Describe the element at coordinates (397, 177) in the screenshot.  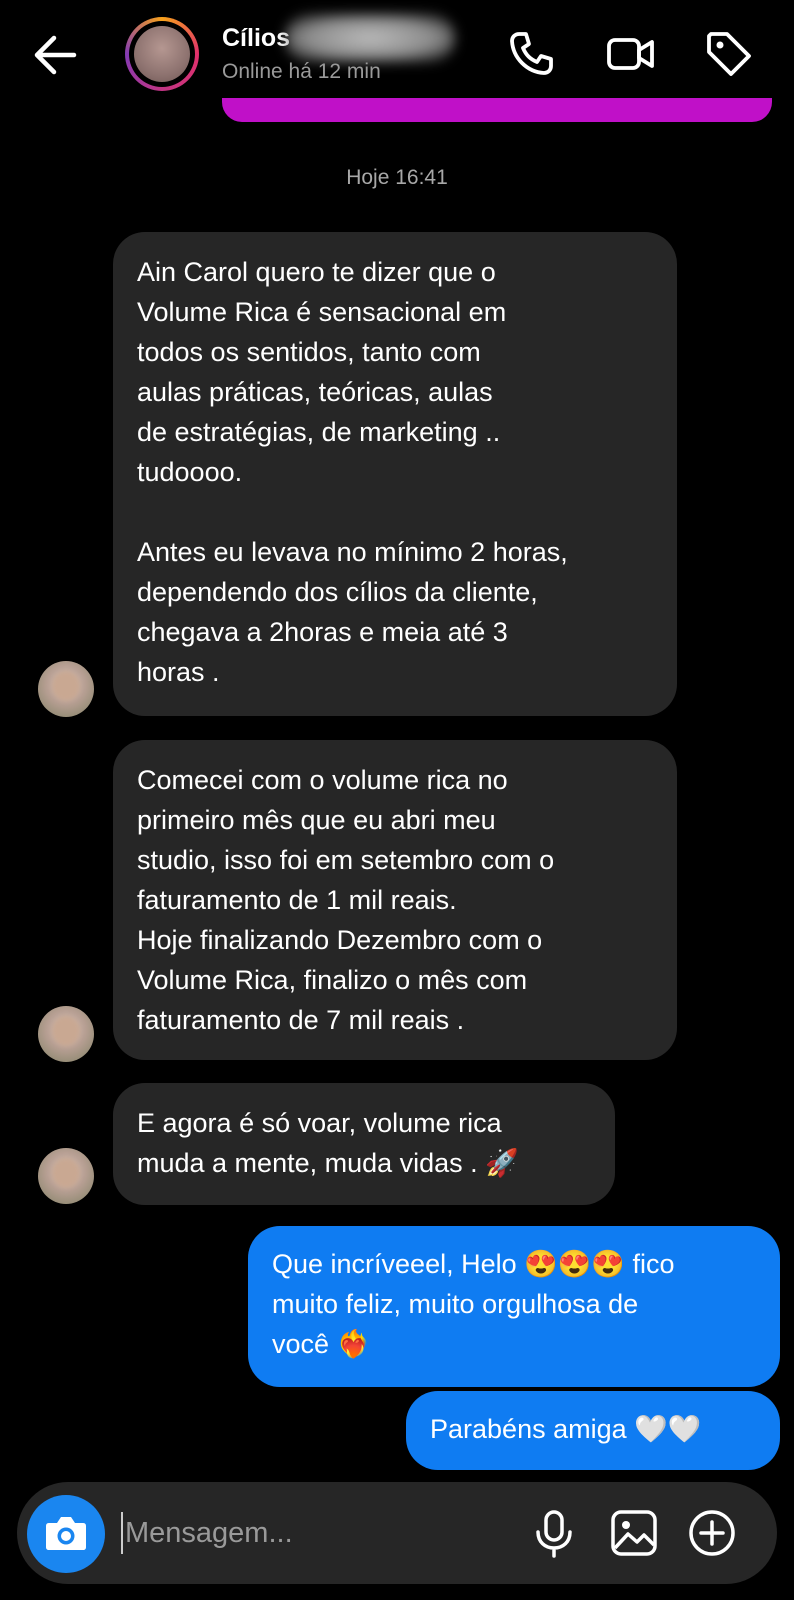
I see `date-separator: Hoje 16:41` at that location.